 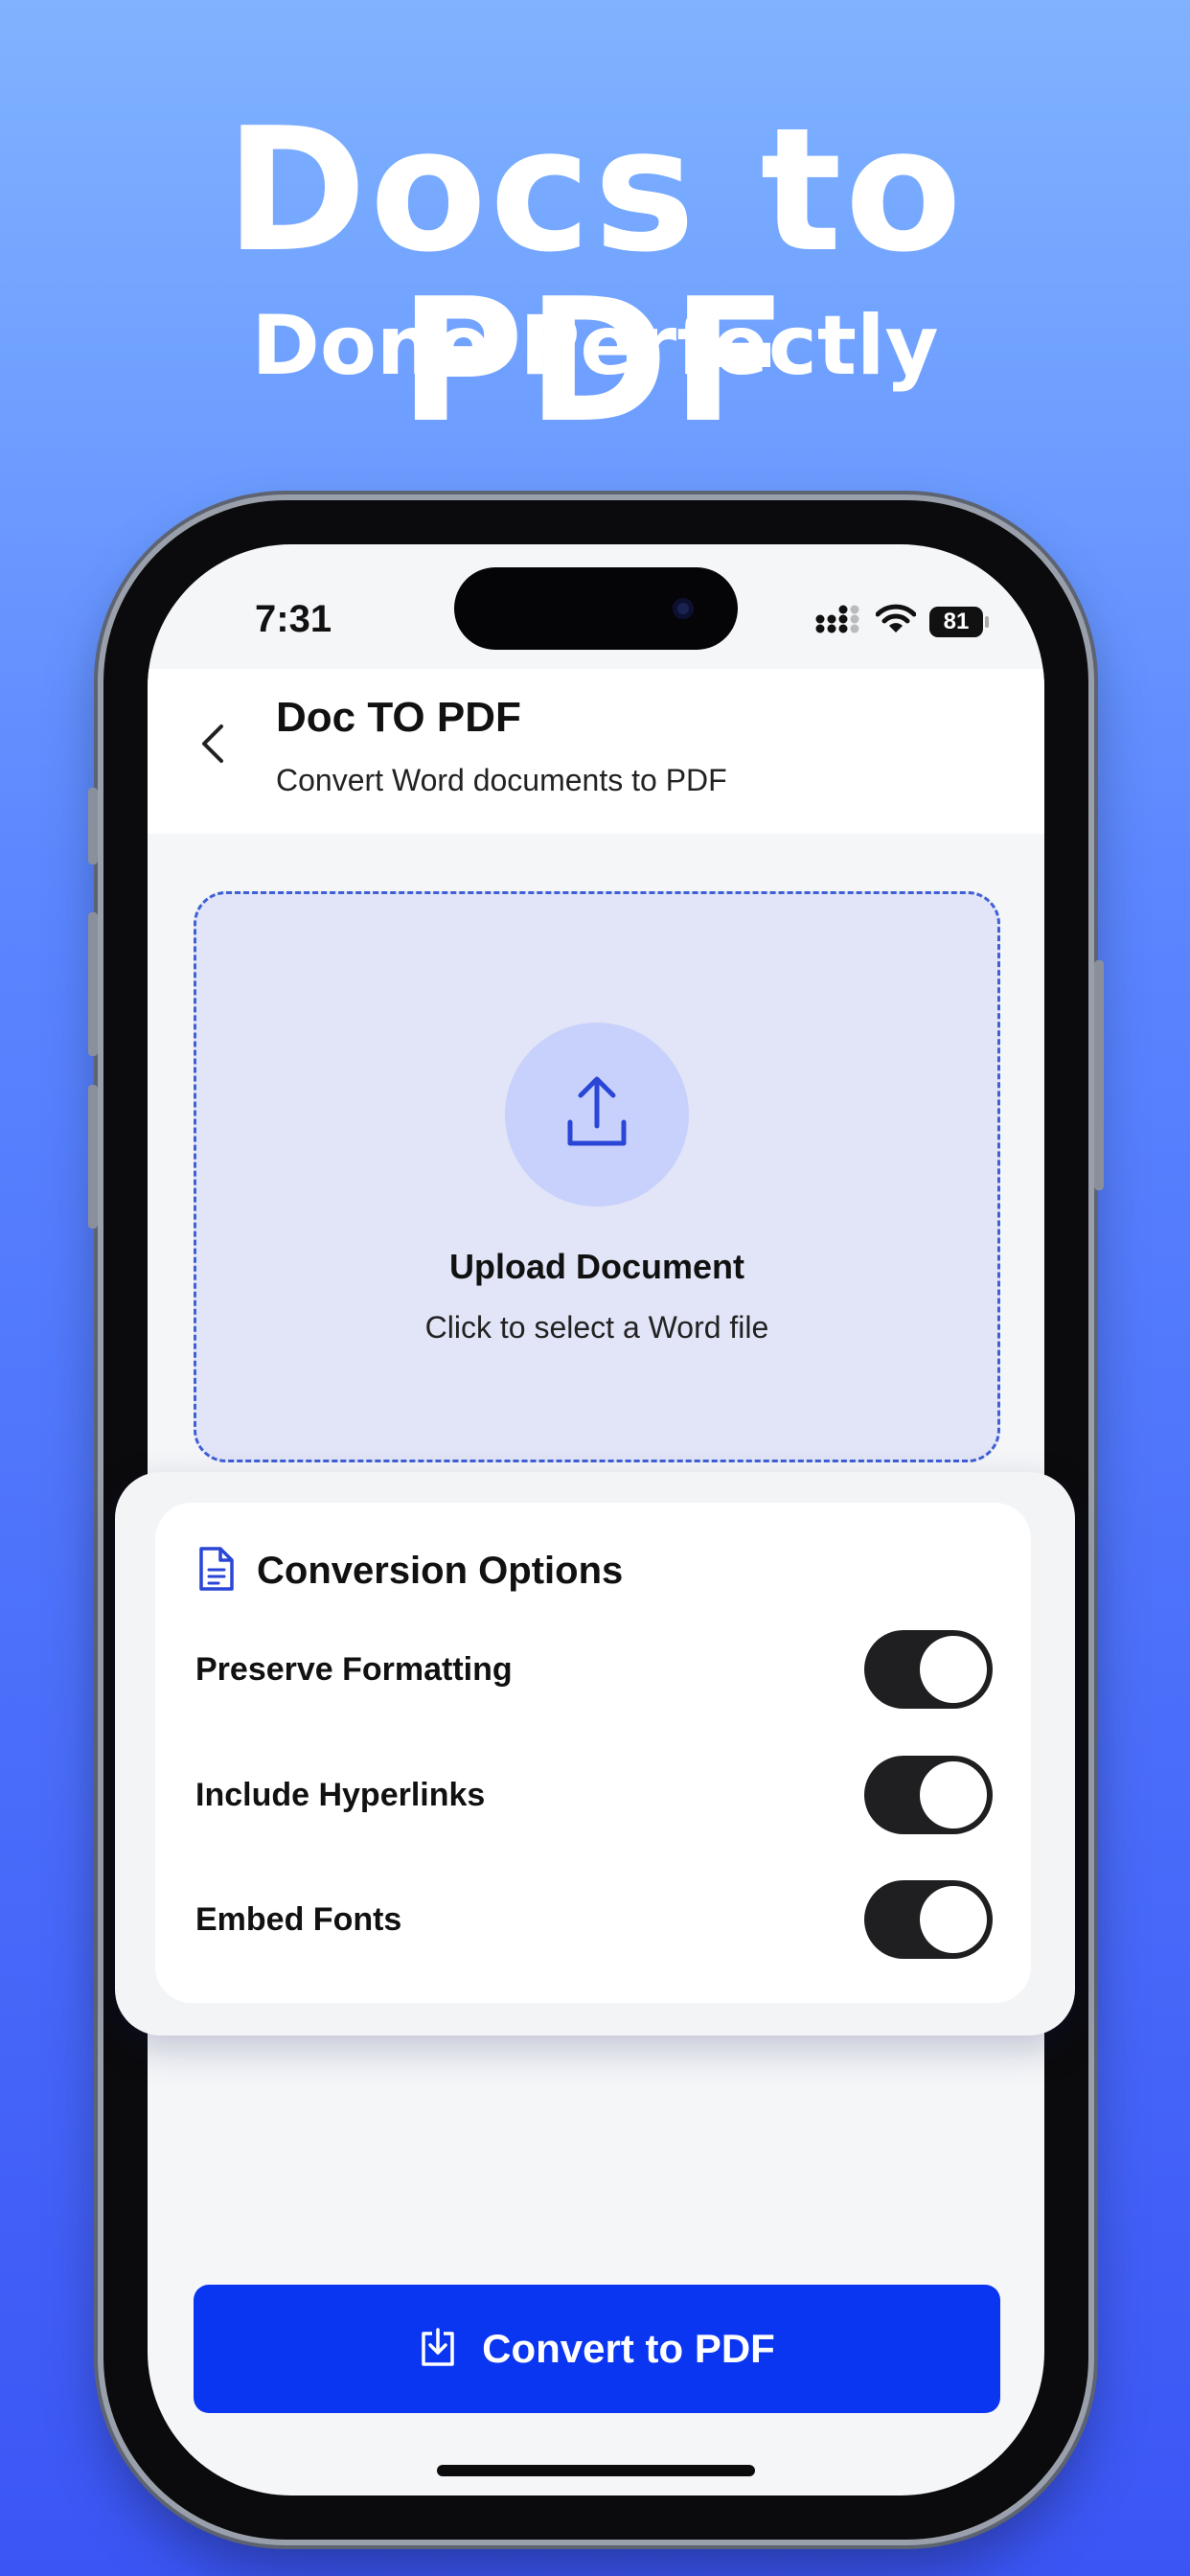 I want to click on option-row-preserve-formatting: Preserve Formatting, so click(x=594, y=1669).